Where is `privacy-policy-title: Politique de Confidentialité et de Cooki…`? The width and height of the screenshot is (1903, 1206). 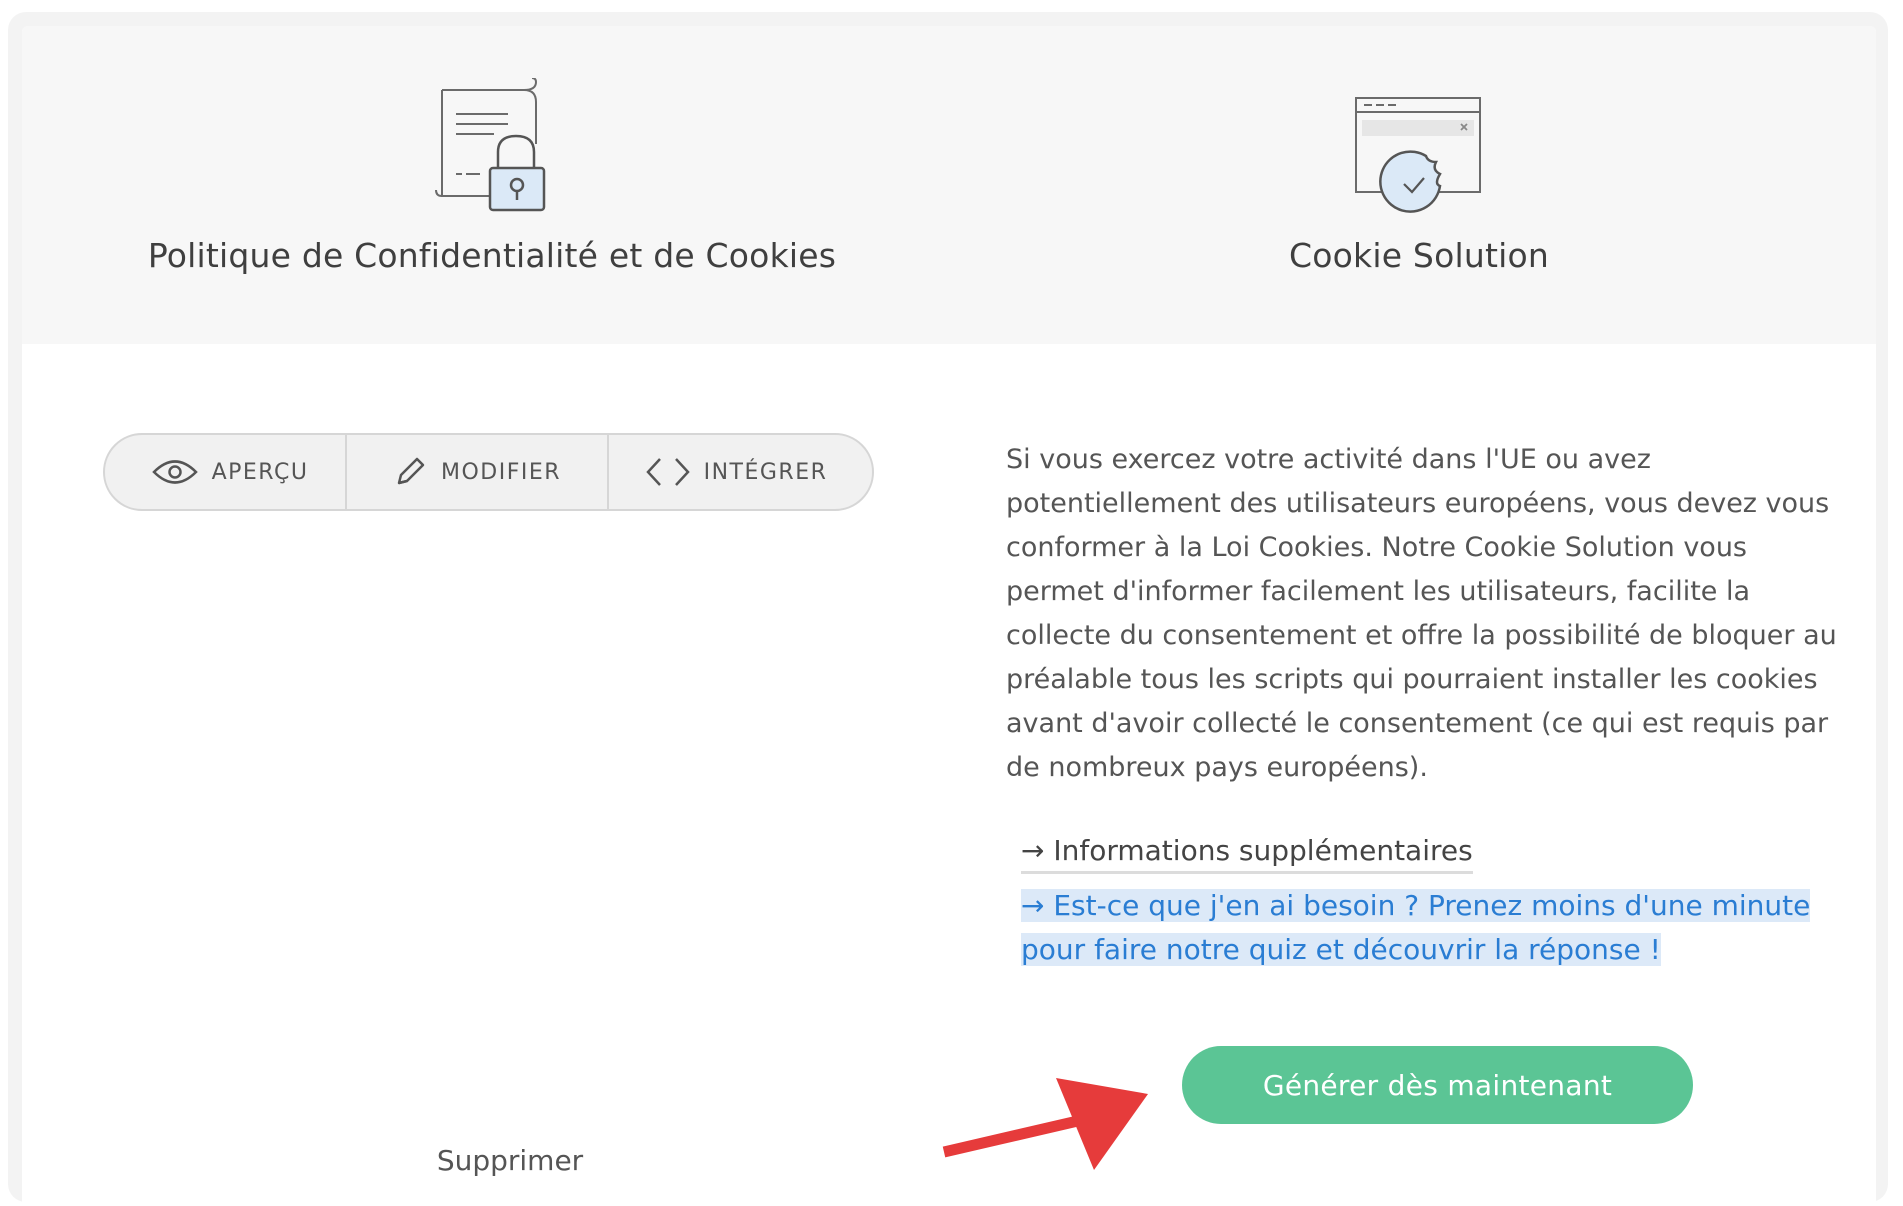
privacy-policy-title: Politique de Confidentialité et de Cooki… is located at coordinates (492, 255).